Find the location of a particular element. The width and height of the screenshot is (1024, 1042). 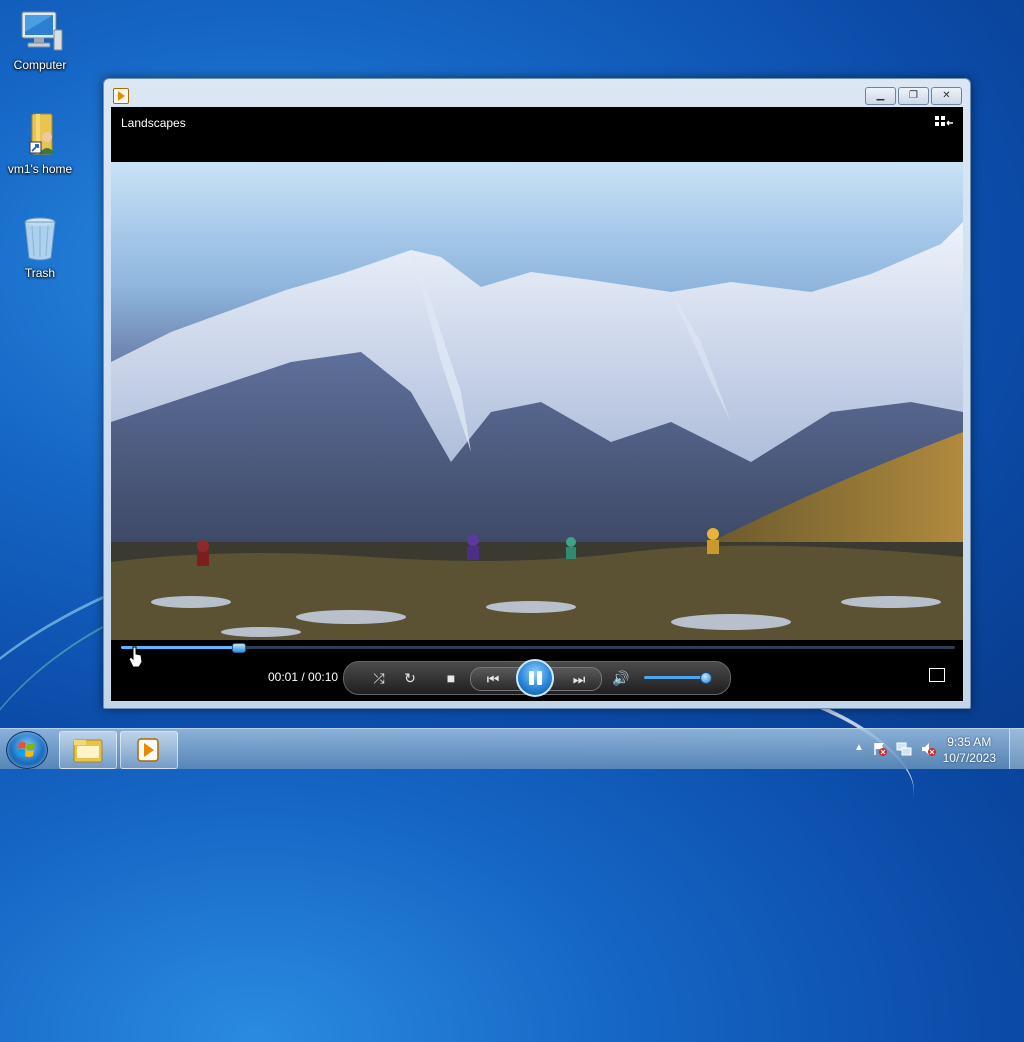

desktop-icon-trash: Trash is located at coordinates (40, 248).